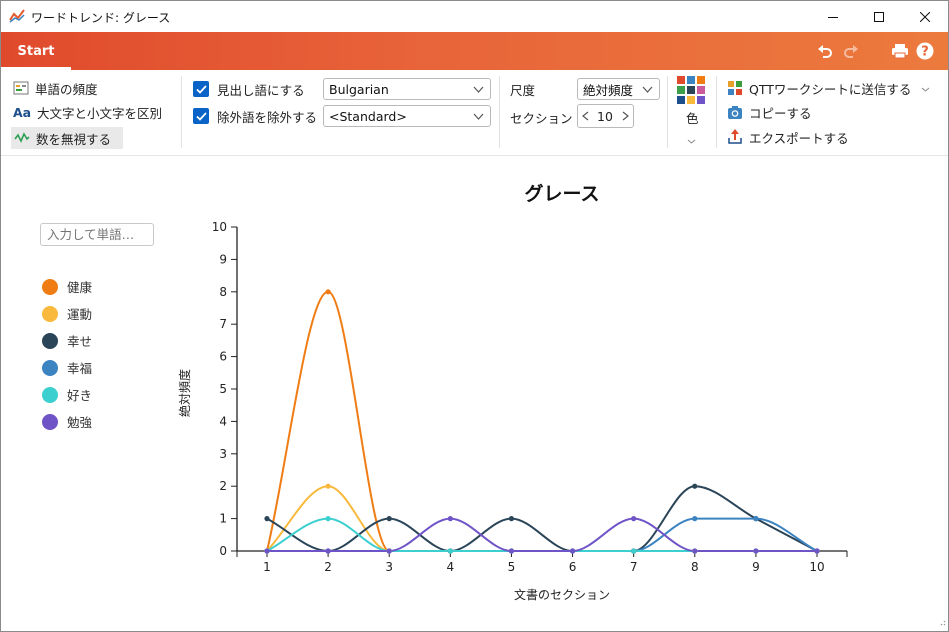 This screenshot has width=949, height=632. I want to click on y-tick-label: 4, so click(223, 421).